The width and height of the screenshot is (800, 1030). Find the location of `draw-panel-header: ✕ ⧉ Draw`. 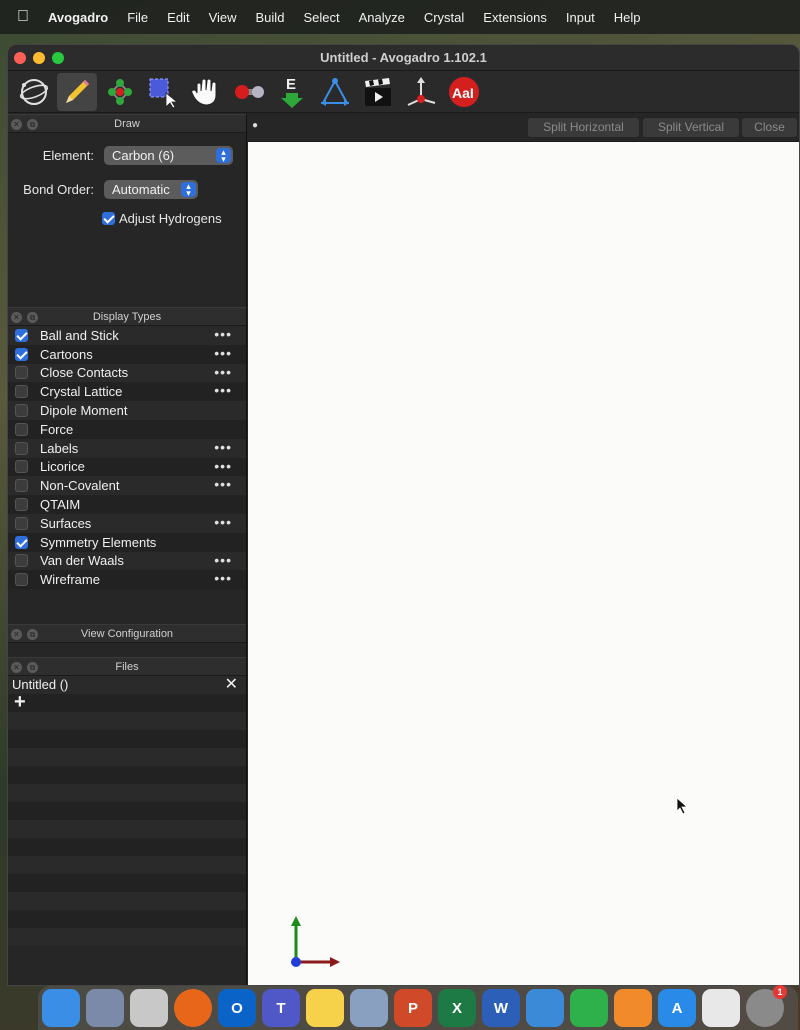

draw-panel-header: ✕ ⧉ Draw is located at coordinates (127, 123).